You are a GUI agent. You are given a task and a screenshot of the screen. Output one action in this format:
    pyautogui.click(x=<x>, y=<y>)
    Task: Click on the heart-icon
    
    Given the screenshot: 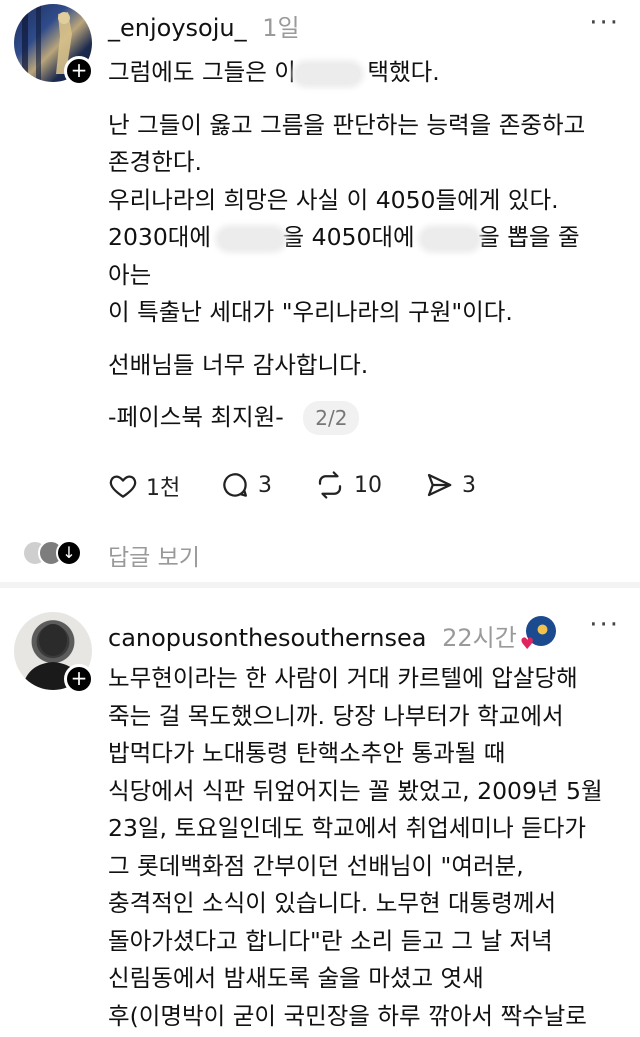 What is the action you would take?
    pyautogui.click(x=123, y=486)
    